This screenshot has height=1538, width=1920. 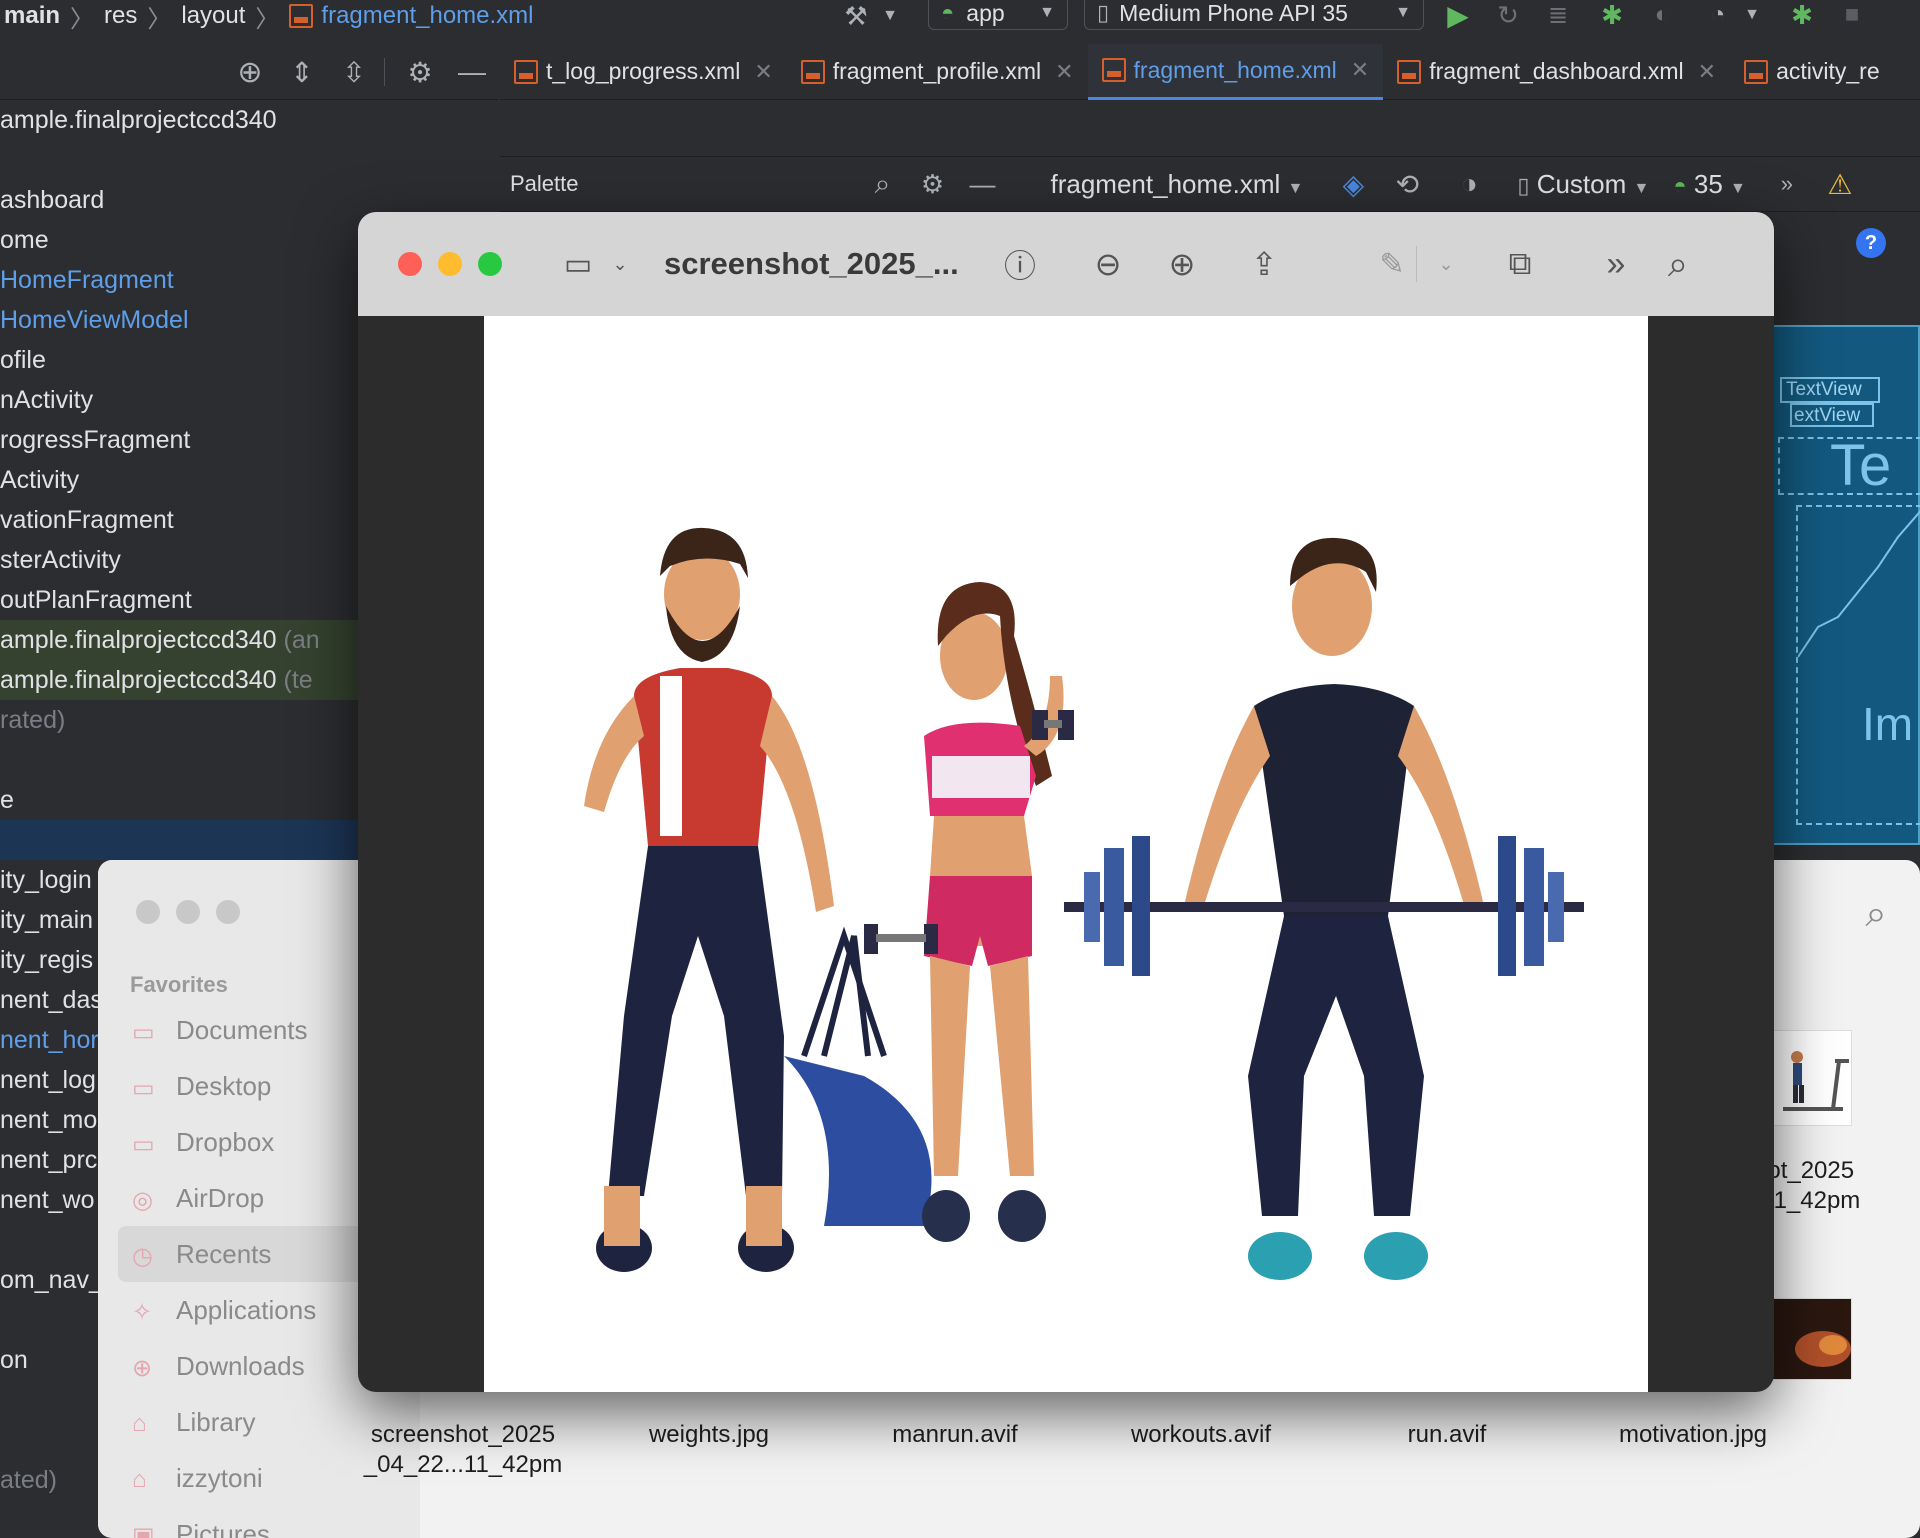 What do you see at coordinates (354, 72) in the screenshot?
I see `collapse-all-icon: ⇳` at bounding box center [354, 72].